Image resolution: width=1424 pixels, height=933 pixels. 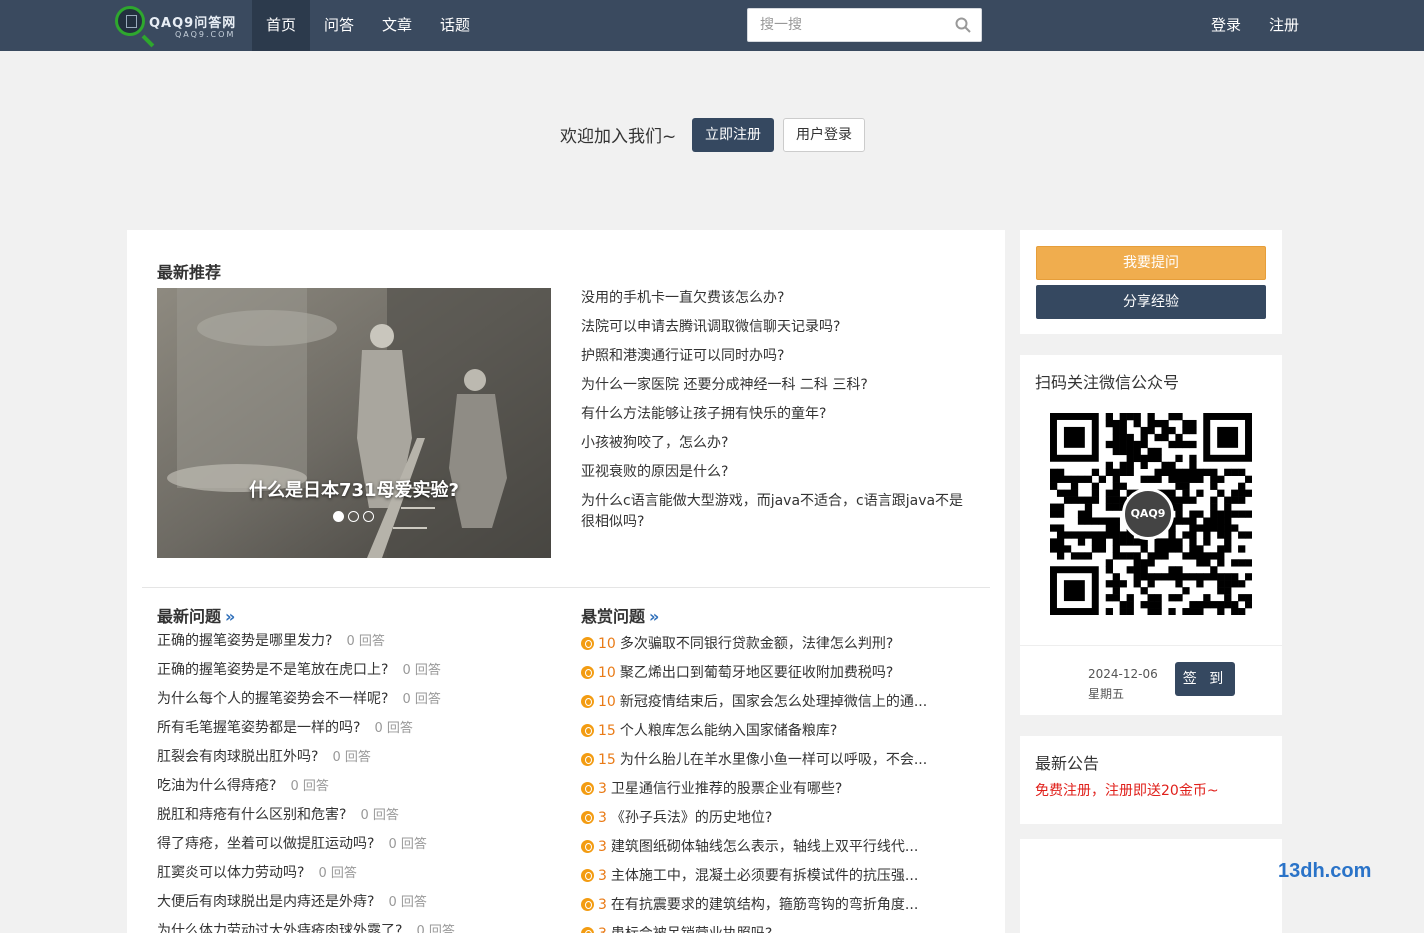 I want to click on nav-topics: 话题, so click(x=455, y=25).